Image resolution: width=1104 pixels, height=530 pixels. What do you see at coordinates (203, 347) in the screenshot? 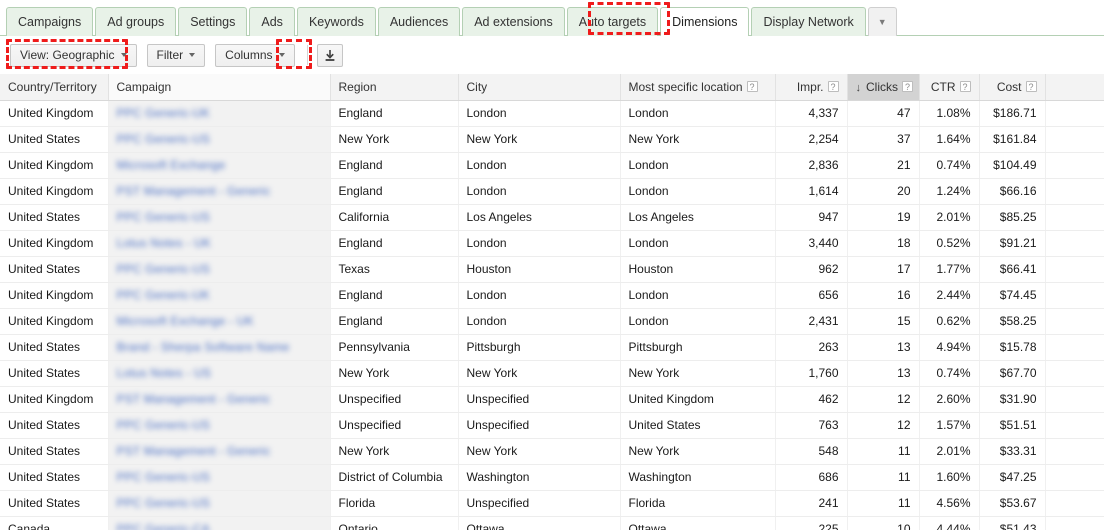
I see `campaign-link: Brand - Sherpa Software Name` at bounding box center [203, 347].